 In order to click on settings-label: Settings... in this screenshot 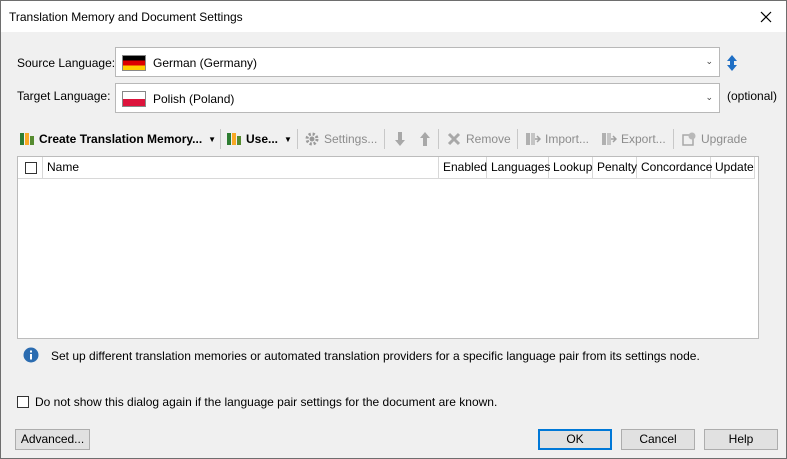, I will do `click(351, 139)`.